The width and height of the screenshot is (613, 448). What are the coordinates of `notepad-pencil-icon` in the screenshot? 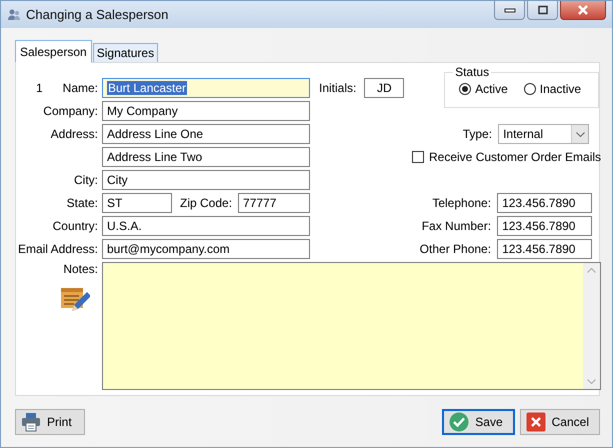 It's located at (75, 299).